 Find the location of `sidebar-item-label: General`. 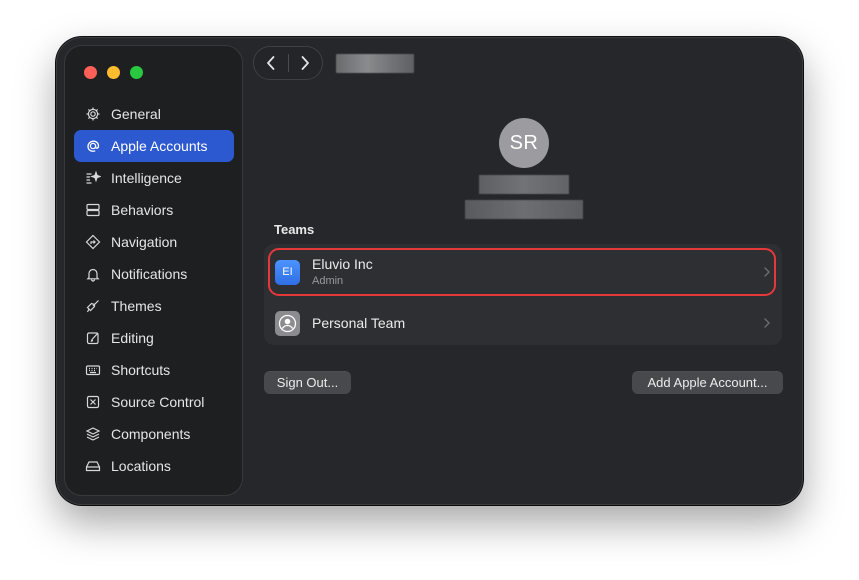

sidebar-item-label: General is located at coordinates (136, 114).